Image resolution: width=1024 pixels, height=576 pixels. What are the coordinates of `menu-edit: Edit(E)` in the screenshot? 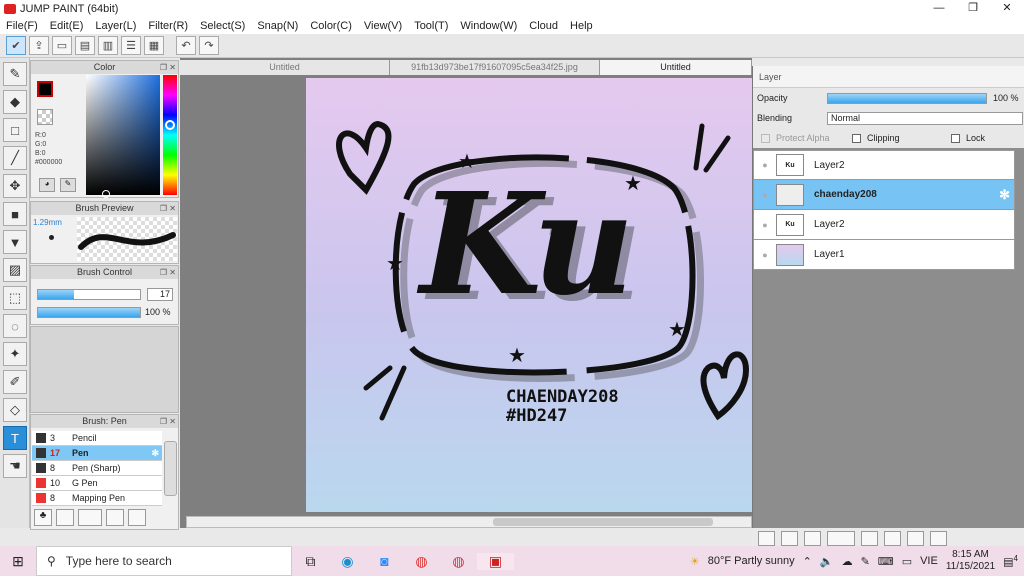 It's located at (67, 26).